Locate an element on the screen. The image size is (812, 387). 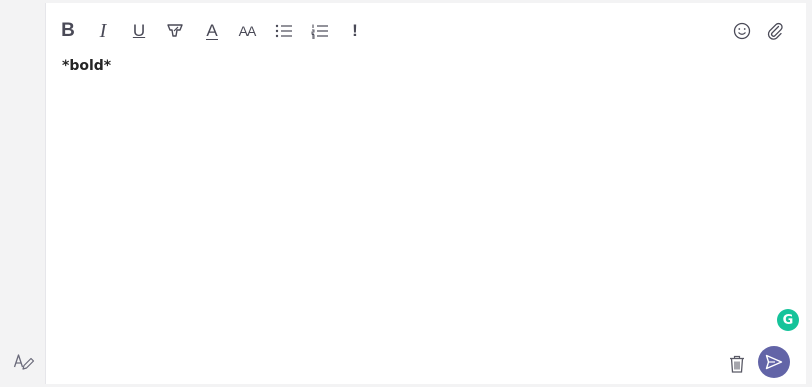
font-color-button: A is located at coordinates (212, 31).